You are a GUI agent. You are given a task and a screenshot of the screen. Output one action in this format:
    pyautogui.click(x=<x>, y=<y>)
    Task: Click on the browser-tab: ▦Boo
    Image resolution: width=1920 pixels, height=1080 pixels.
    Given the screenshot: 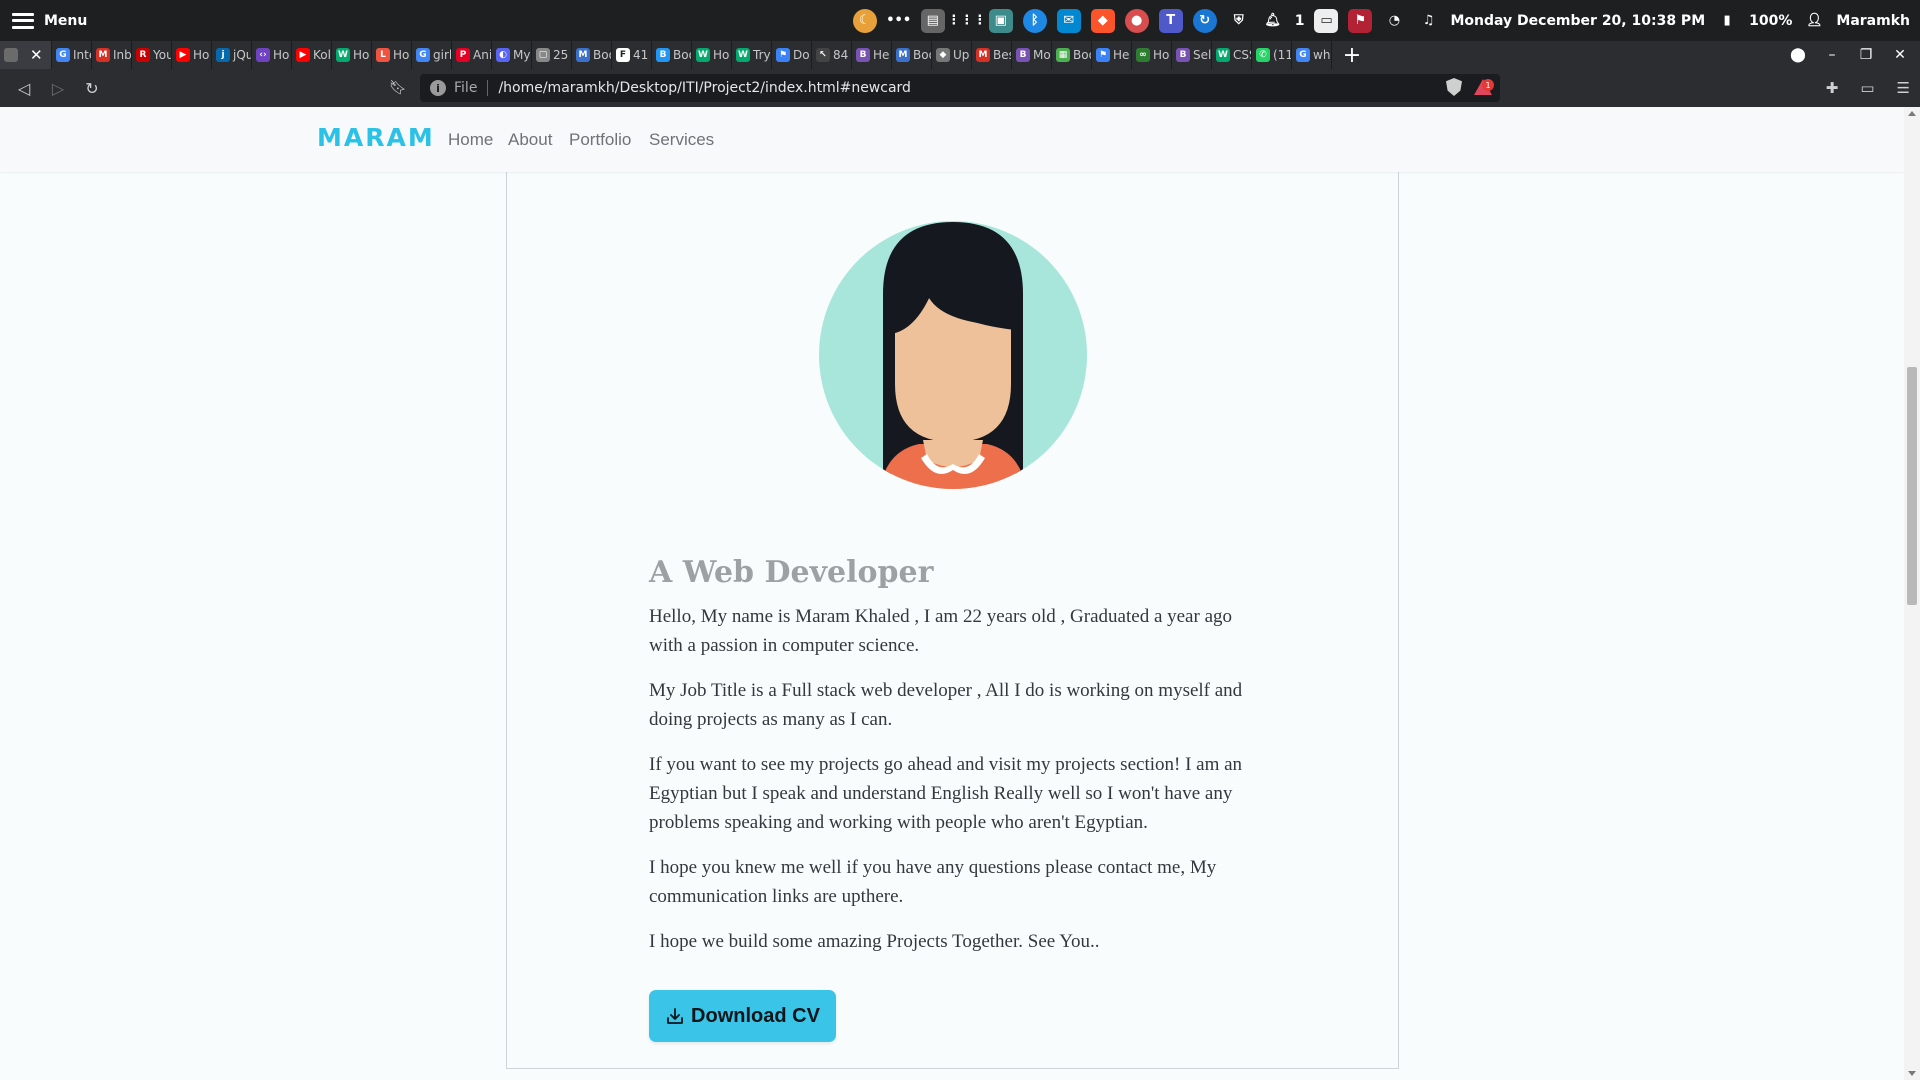 What is the action you would take?
    pyautogui.click(x=1072, y=55)
    